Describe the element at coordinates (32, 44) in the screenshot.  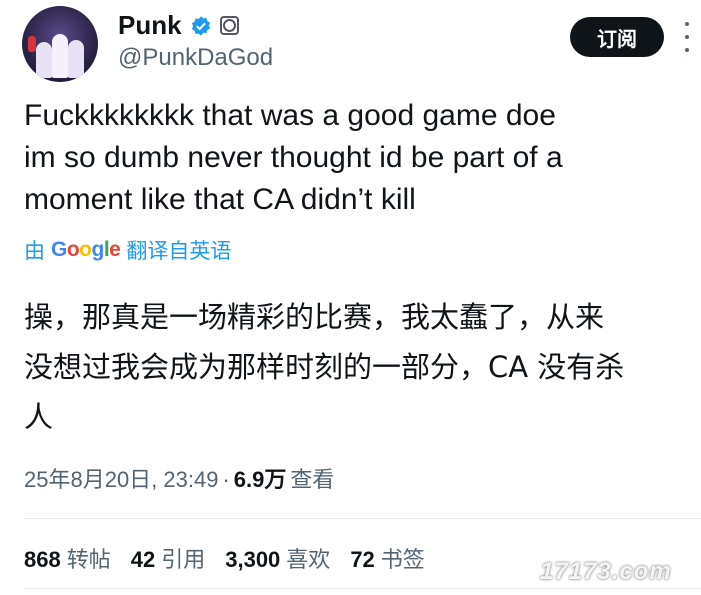
I see `avatar-accent` at that location.